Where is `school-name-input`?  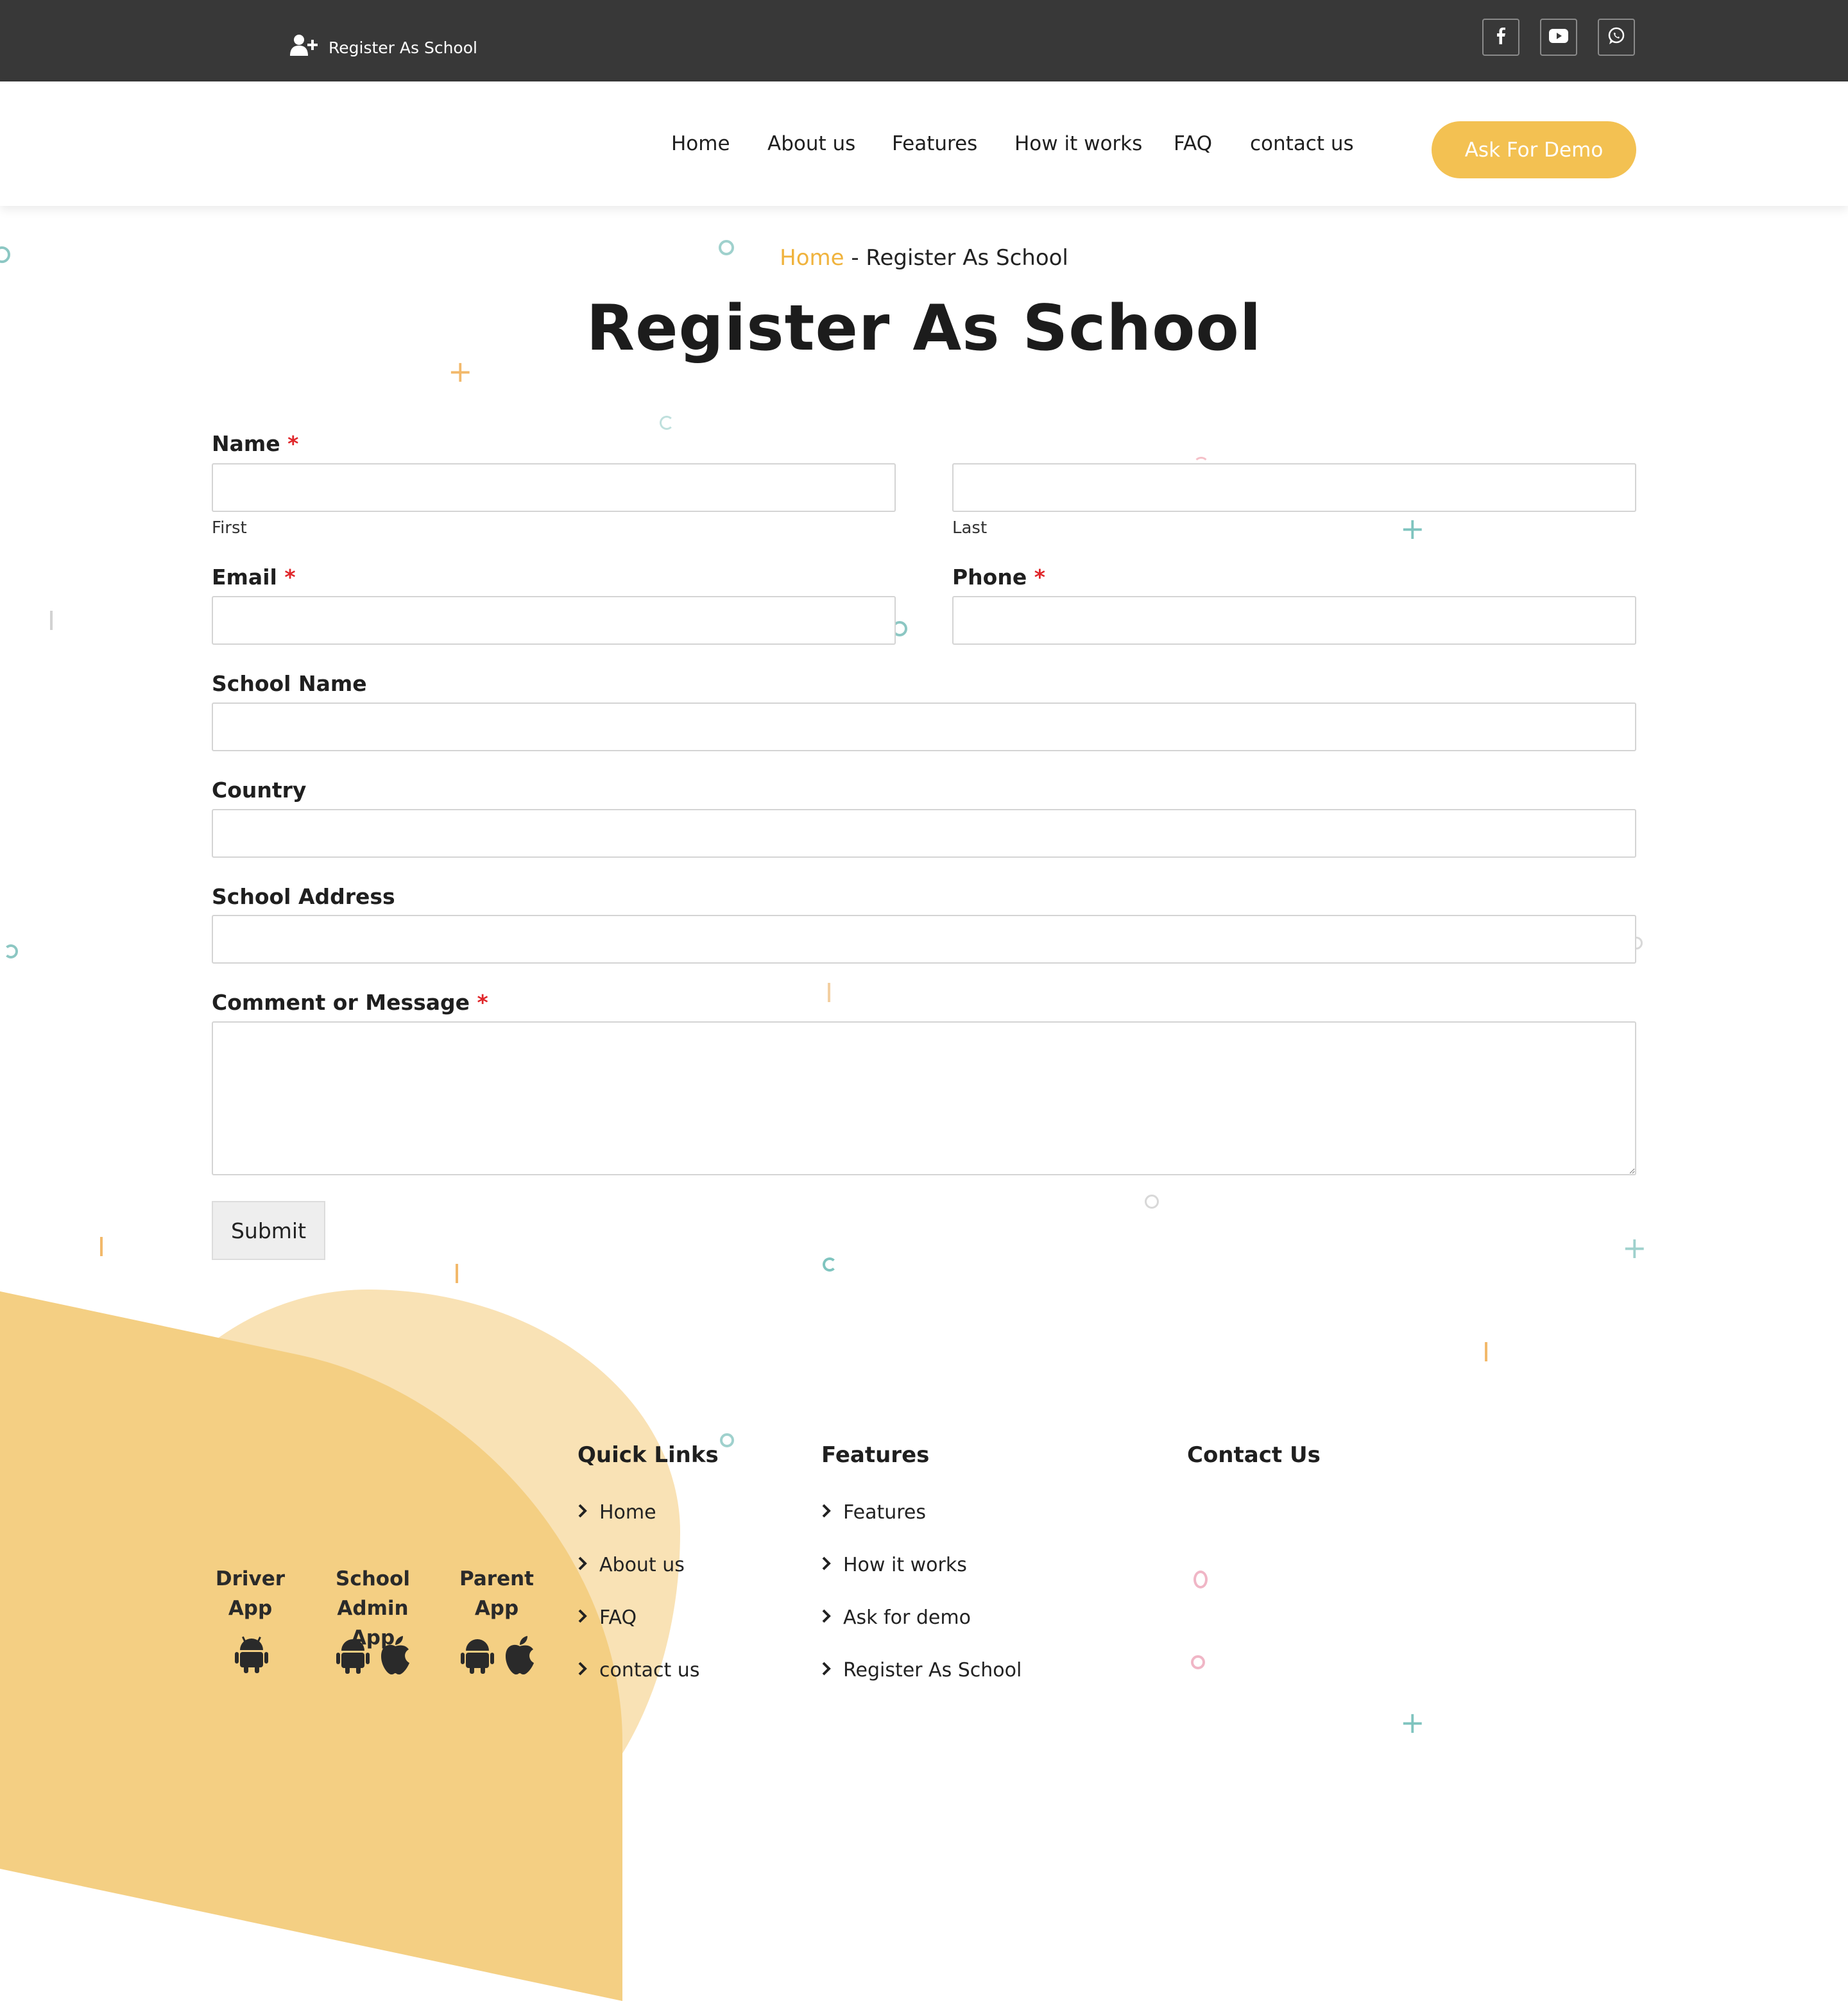 school-name-input is located at coordinates (924, 726).